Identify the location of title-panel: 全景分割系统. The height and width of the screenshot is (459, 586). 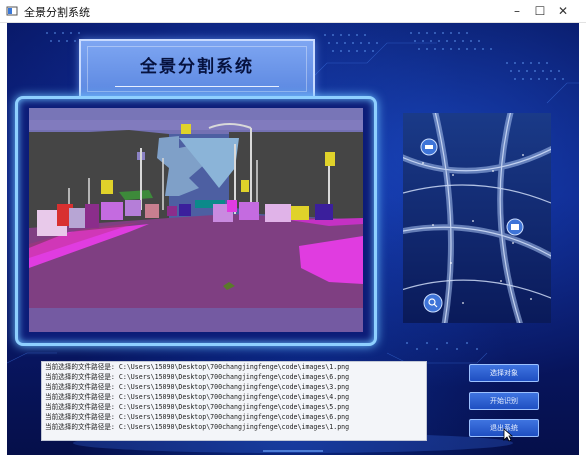
(197, 69).